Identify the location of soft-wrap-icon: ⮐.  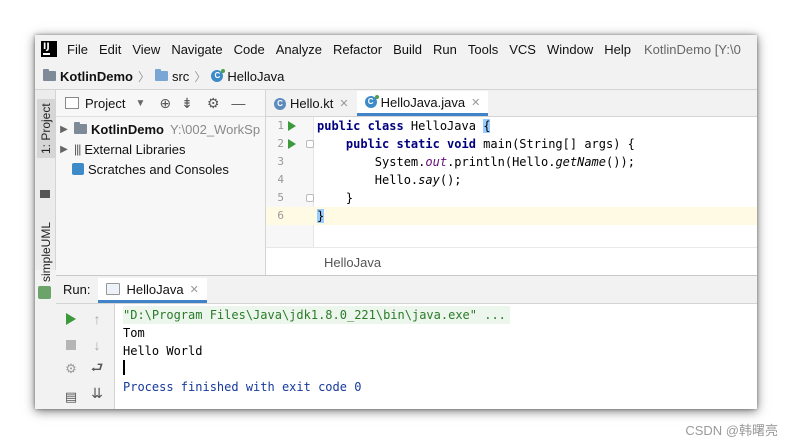
(97, 368).